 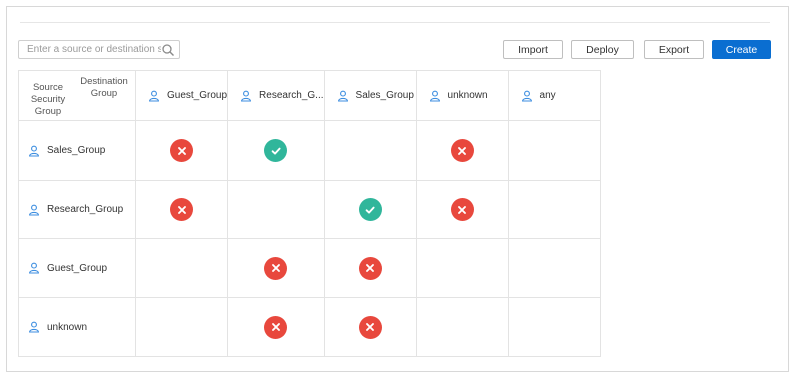 What do you see at coordinates (547, 95) in the screenshot?
I see `column-header-label: any` at bounding box center [547, 95].